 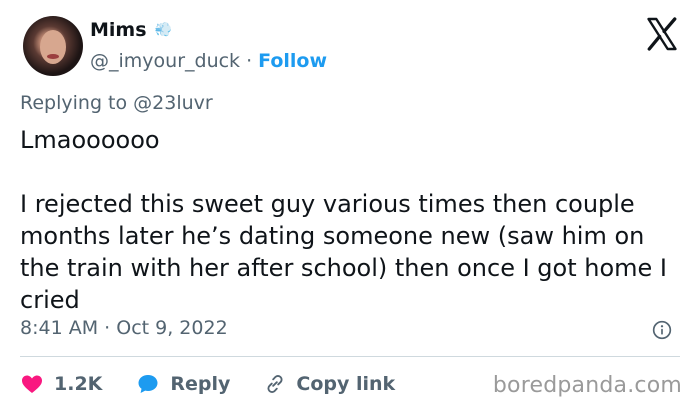 I want to click on replying-prefix: Replying to, so click(x=74, y=103).